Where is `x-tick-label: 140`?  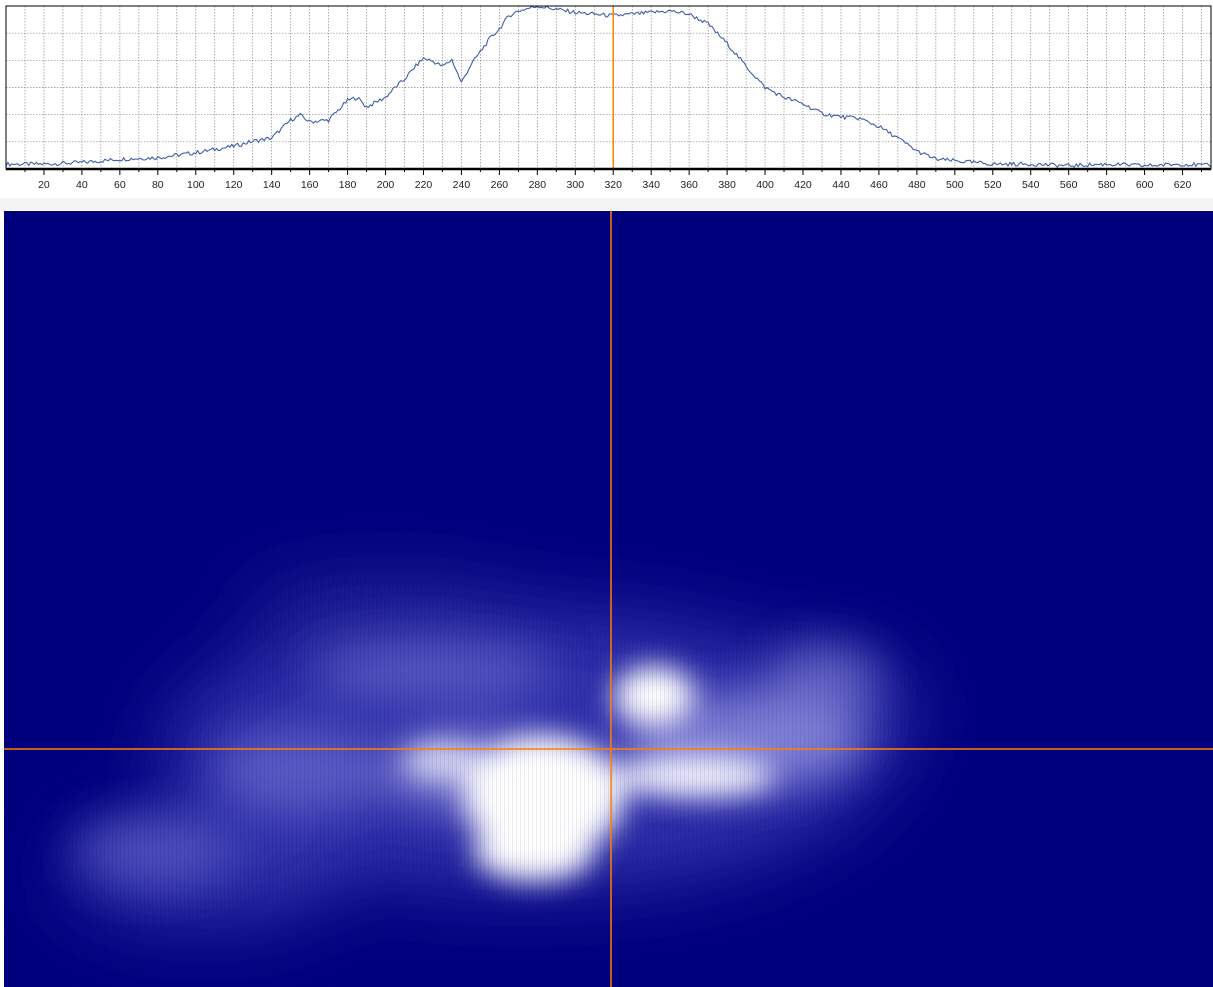
x-tick-label: 140 is located at coordinates (272, 185).